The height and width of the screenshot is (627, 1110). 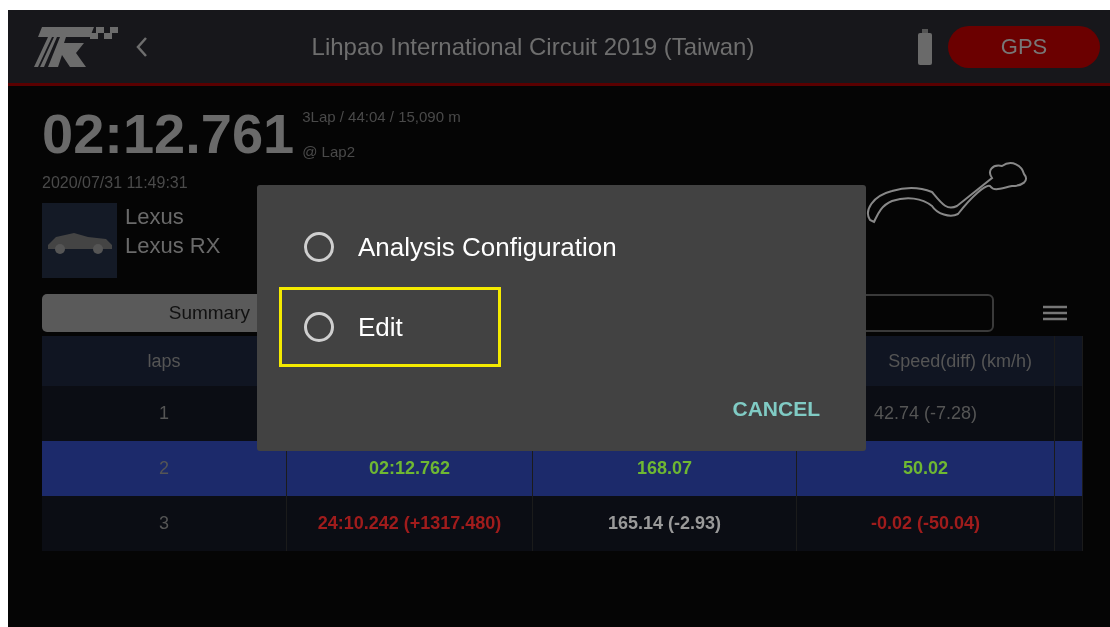 I want to click on cell-text: 165.14 (-2.93), so click(x=664, y=523).